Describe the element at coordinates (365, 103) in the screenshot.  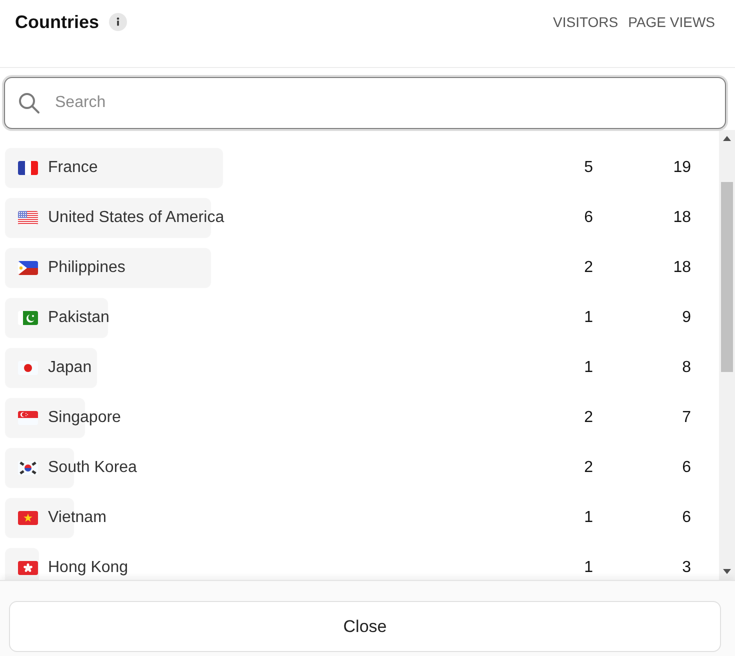
I see `search-field: Search` at that location.